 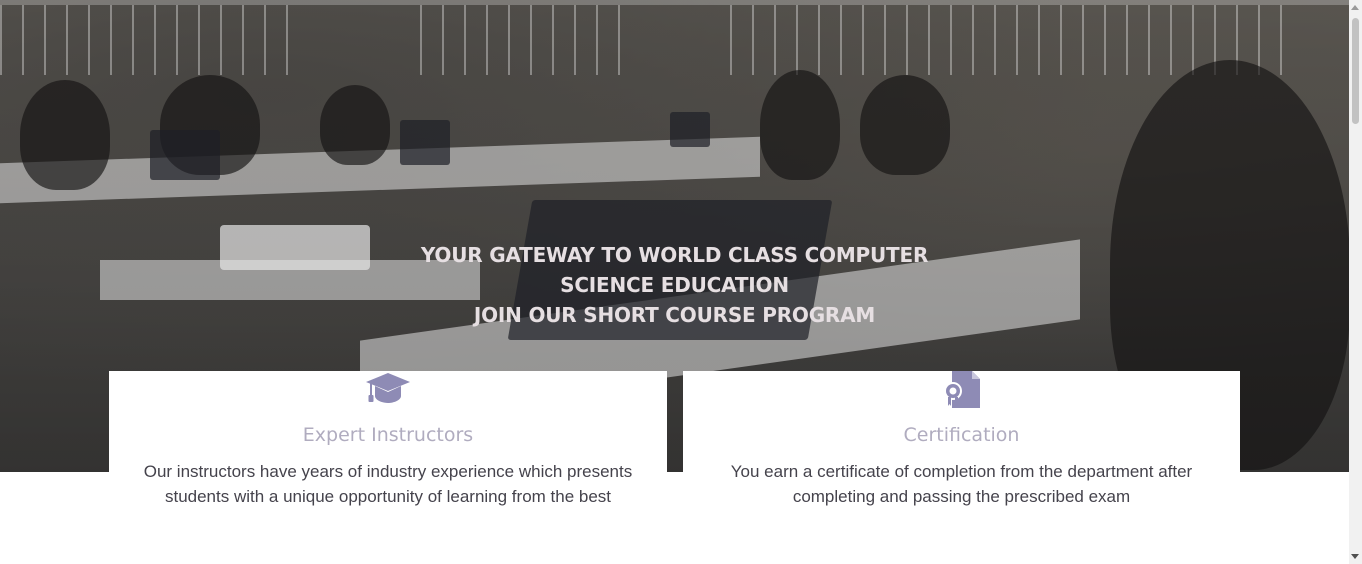 What do you see at coordinates (1355, 556) in the screenshot?
I see `scroll-down-arrow-icon` at bounding box center [1355, 556].